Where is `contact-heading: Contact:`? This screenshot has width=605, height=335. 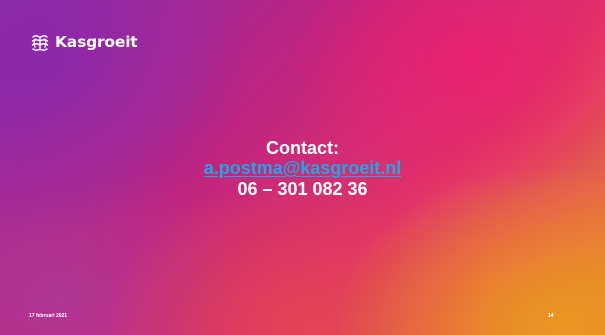
contact-heading: Contact: is located at coordinates (302, 148).